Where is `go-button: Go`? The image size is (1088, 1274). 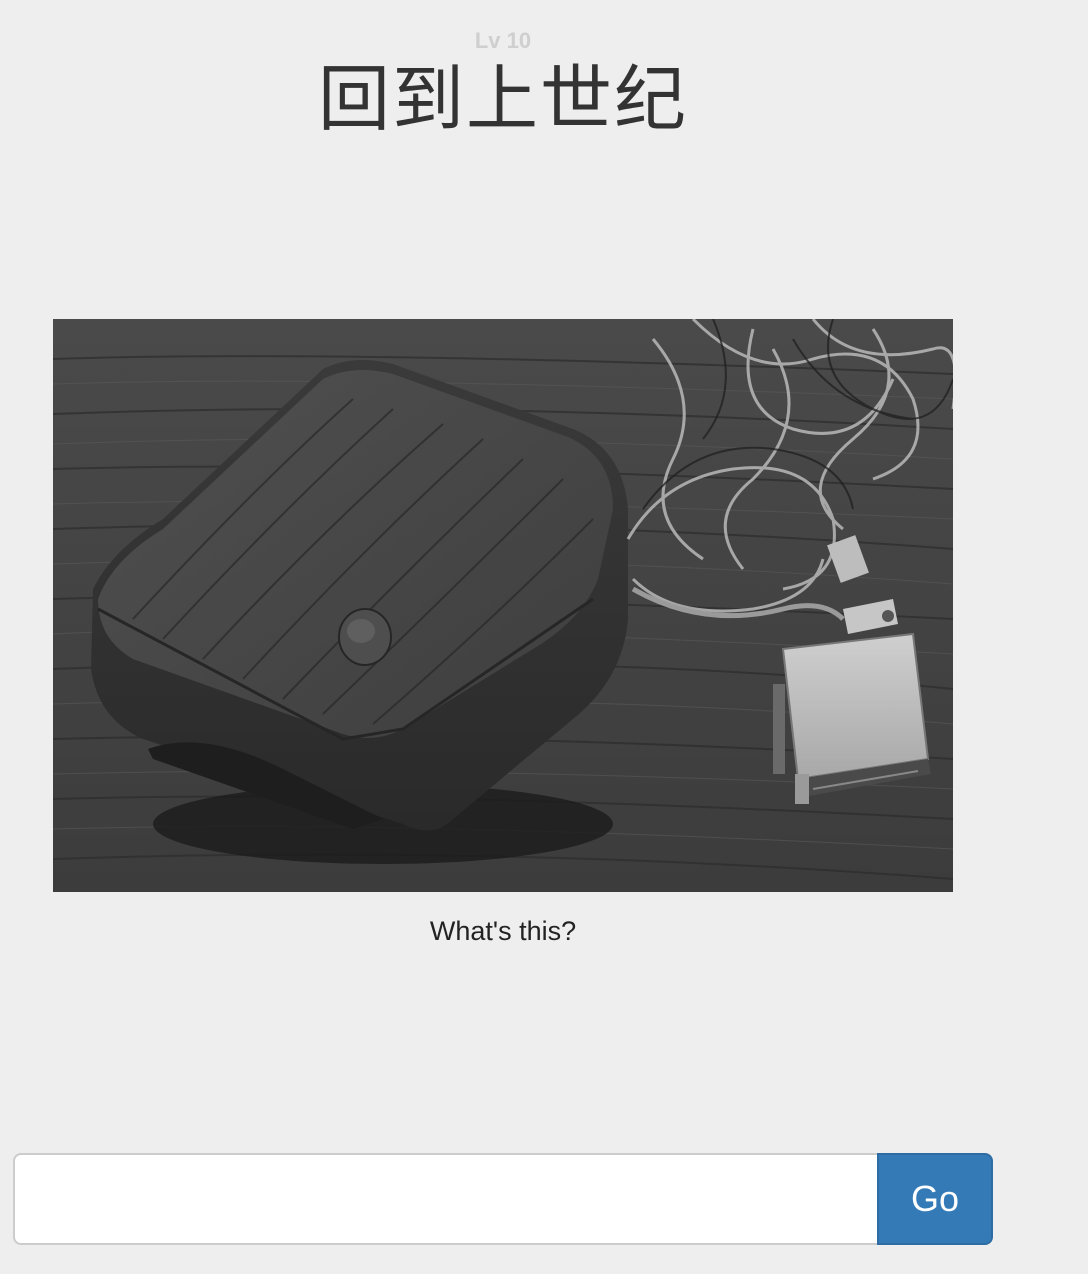 go-button: Go is located at coordinates (935, 1199).